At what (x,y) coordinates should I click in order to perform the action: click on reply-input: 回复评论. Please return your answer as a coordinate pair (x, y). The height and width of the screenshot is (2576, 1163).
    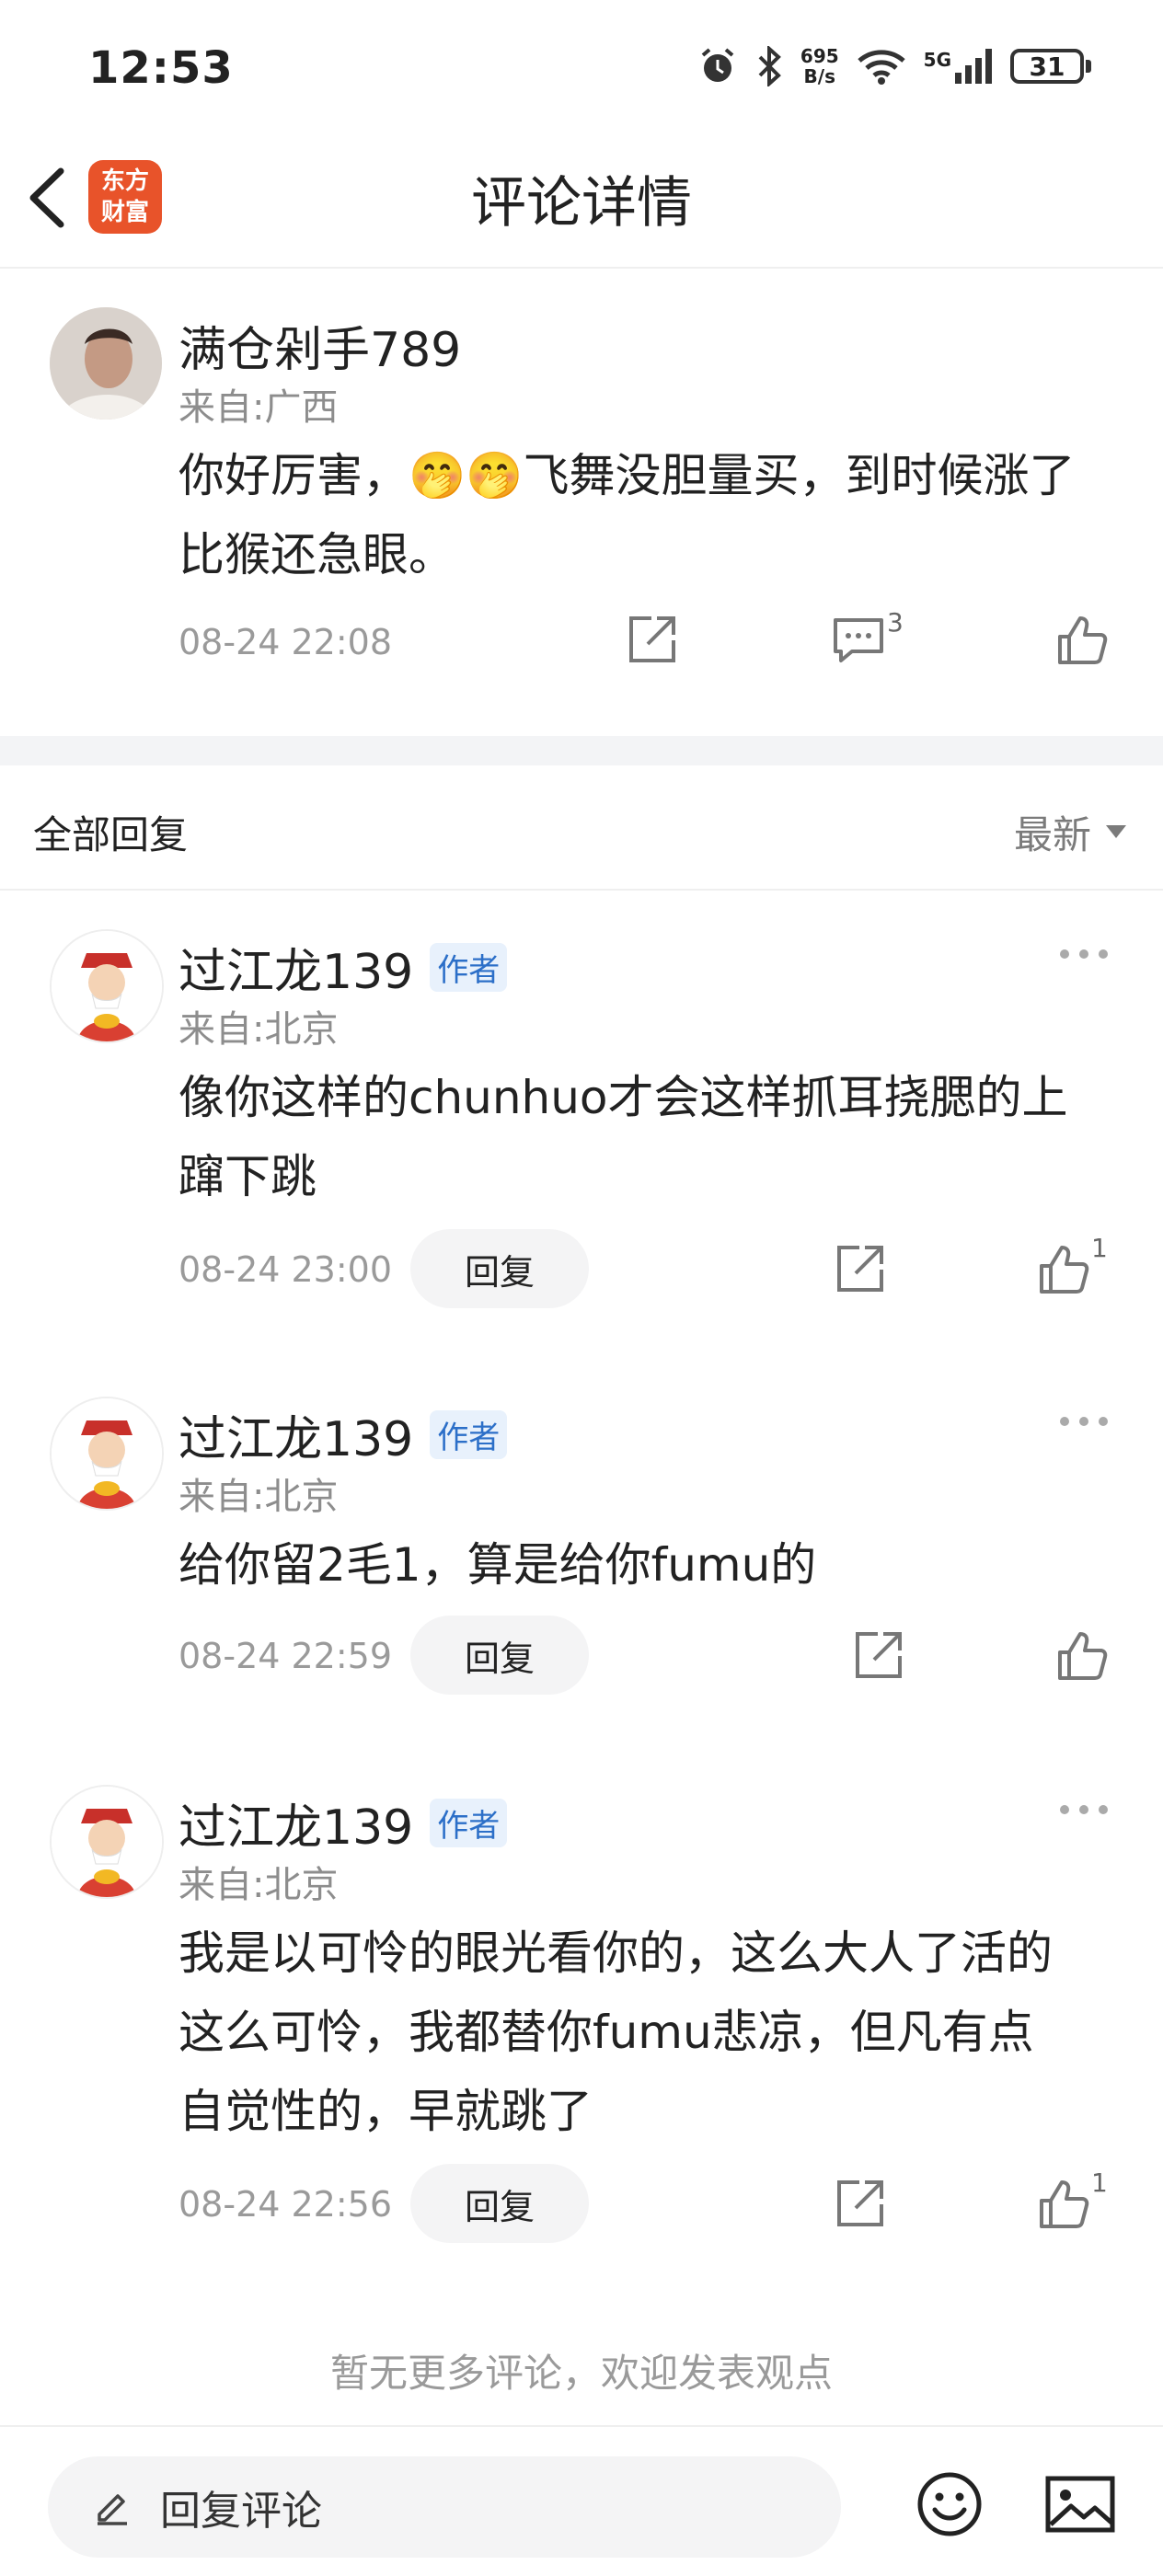
    Looking at the image, I should click on (445, 2507).